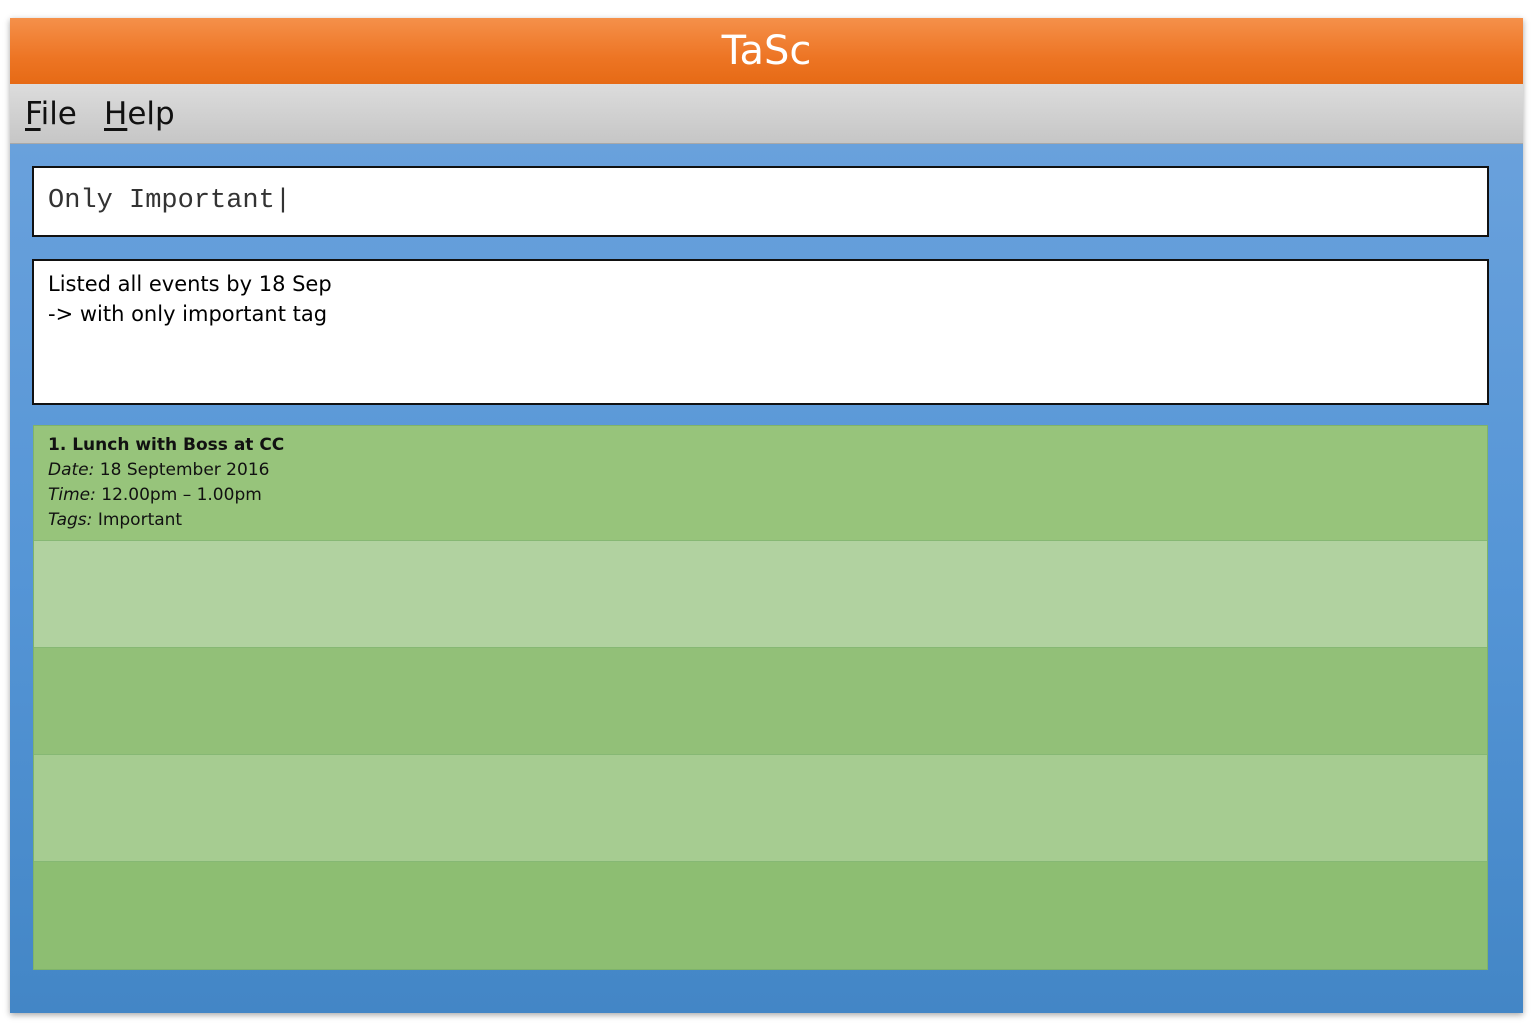 This screenshot has height=1025, width=1533. I want to click on task-time-value: 12.00pm – 1.00pm, so click(181, 495).